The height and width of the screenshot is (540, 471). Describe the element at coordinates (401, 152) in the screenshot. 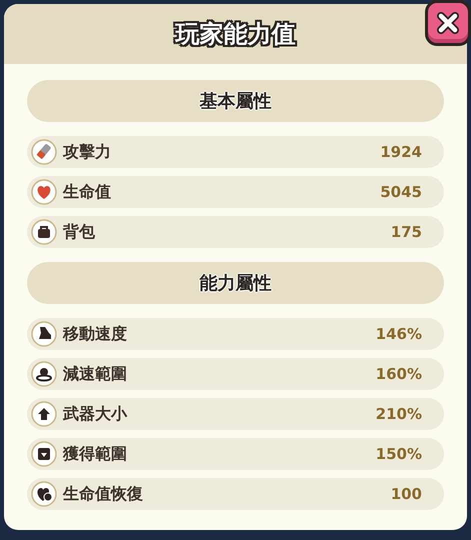

I see `stat-value: 1924` at that location.